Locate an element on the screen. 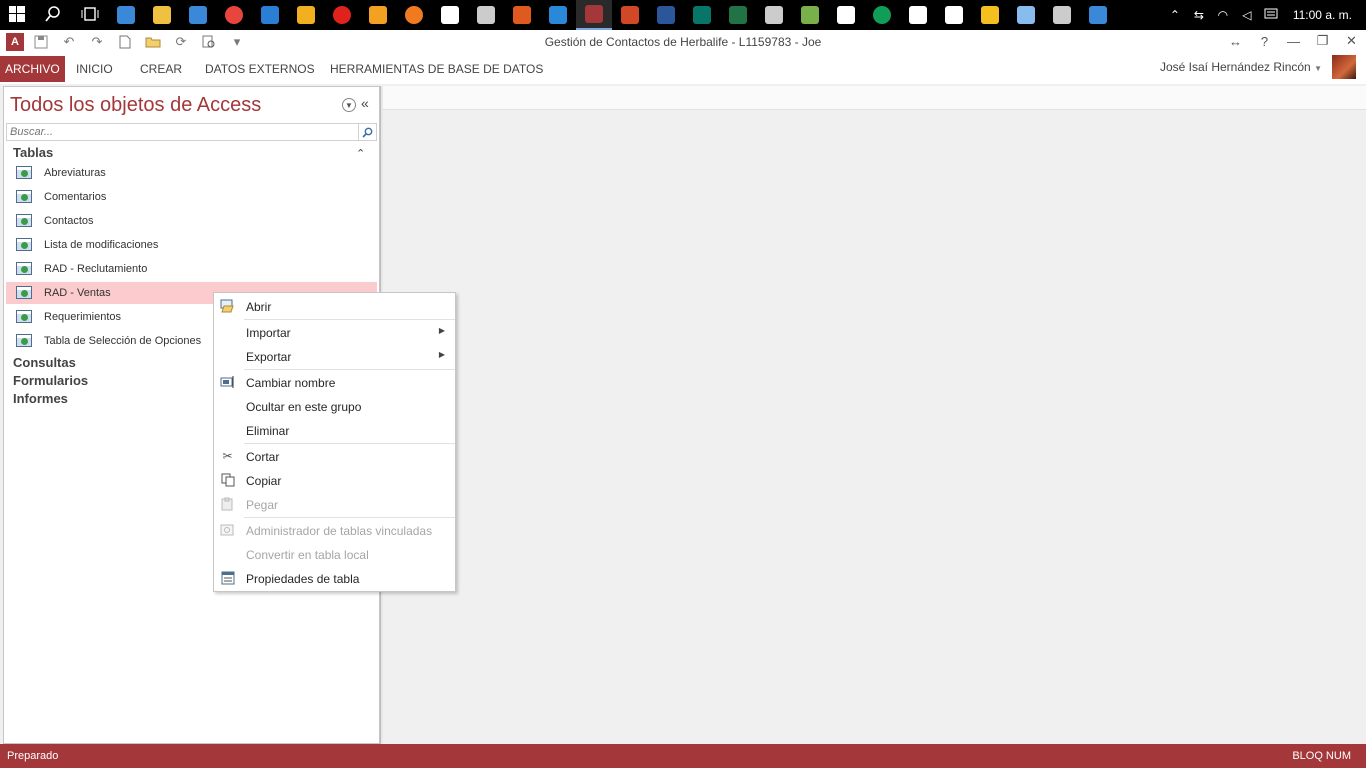 This screenshot has width=1366, height=768. menu-item-ocultar: Ocultar en este grupo is located at coordinates (334, 406).